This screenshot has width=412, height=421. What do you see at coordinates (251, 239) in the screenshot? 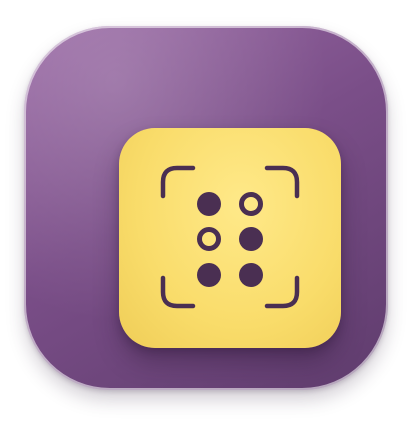
I see `braille-dot-r2c2-filled` at bounding box center [251, 239].